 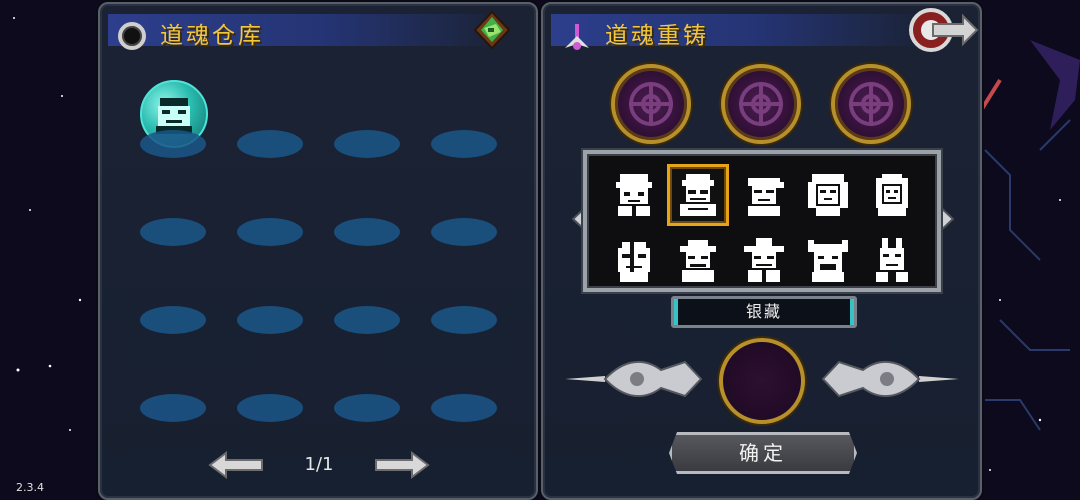 I want to click on result-socket, so click(x=762, y=381).